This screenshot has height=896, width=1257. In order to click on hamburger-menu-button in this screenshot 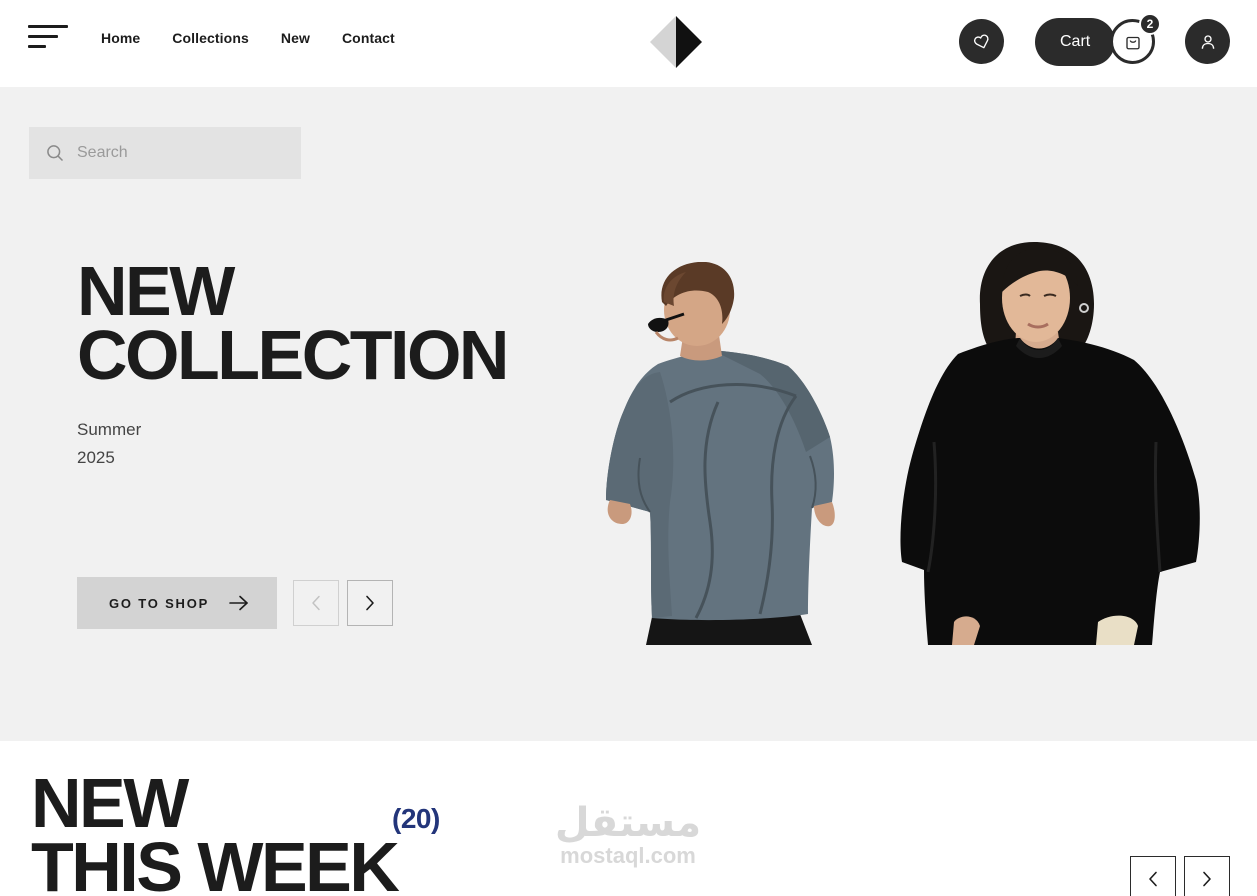, I will do `click(49, 38)`.